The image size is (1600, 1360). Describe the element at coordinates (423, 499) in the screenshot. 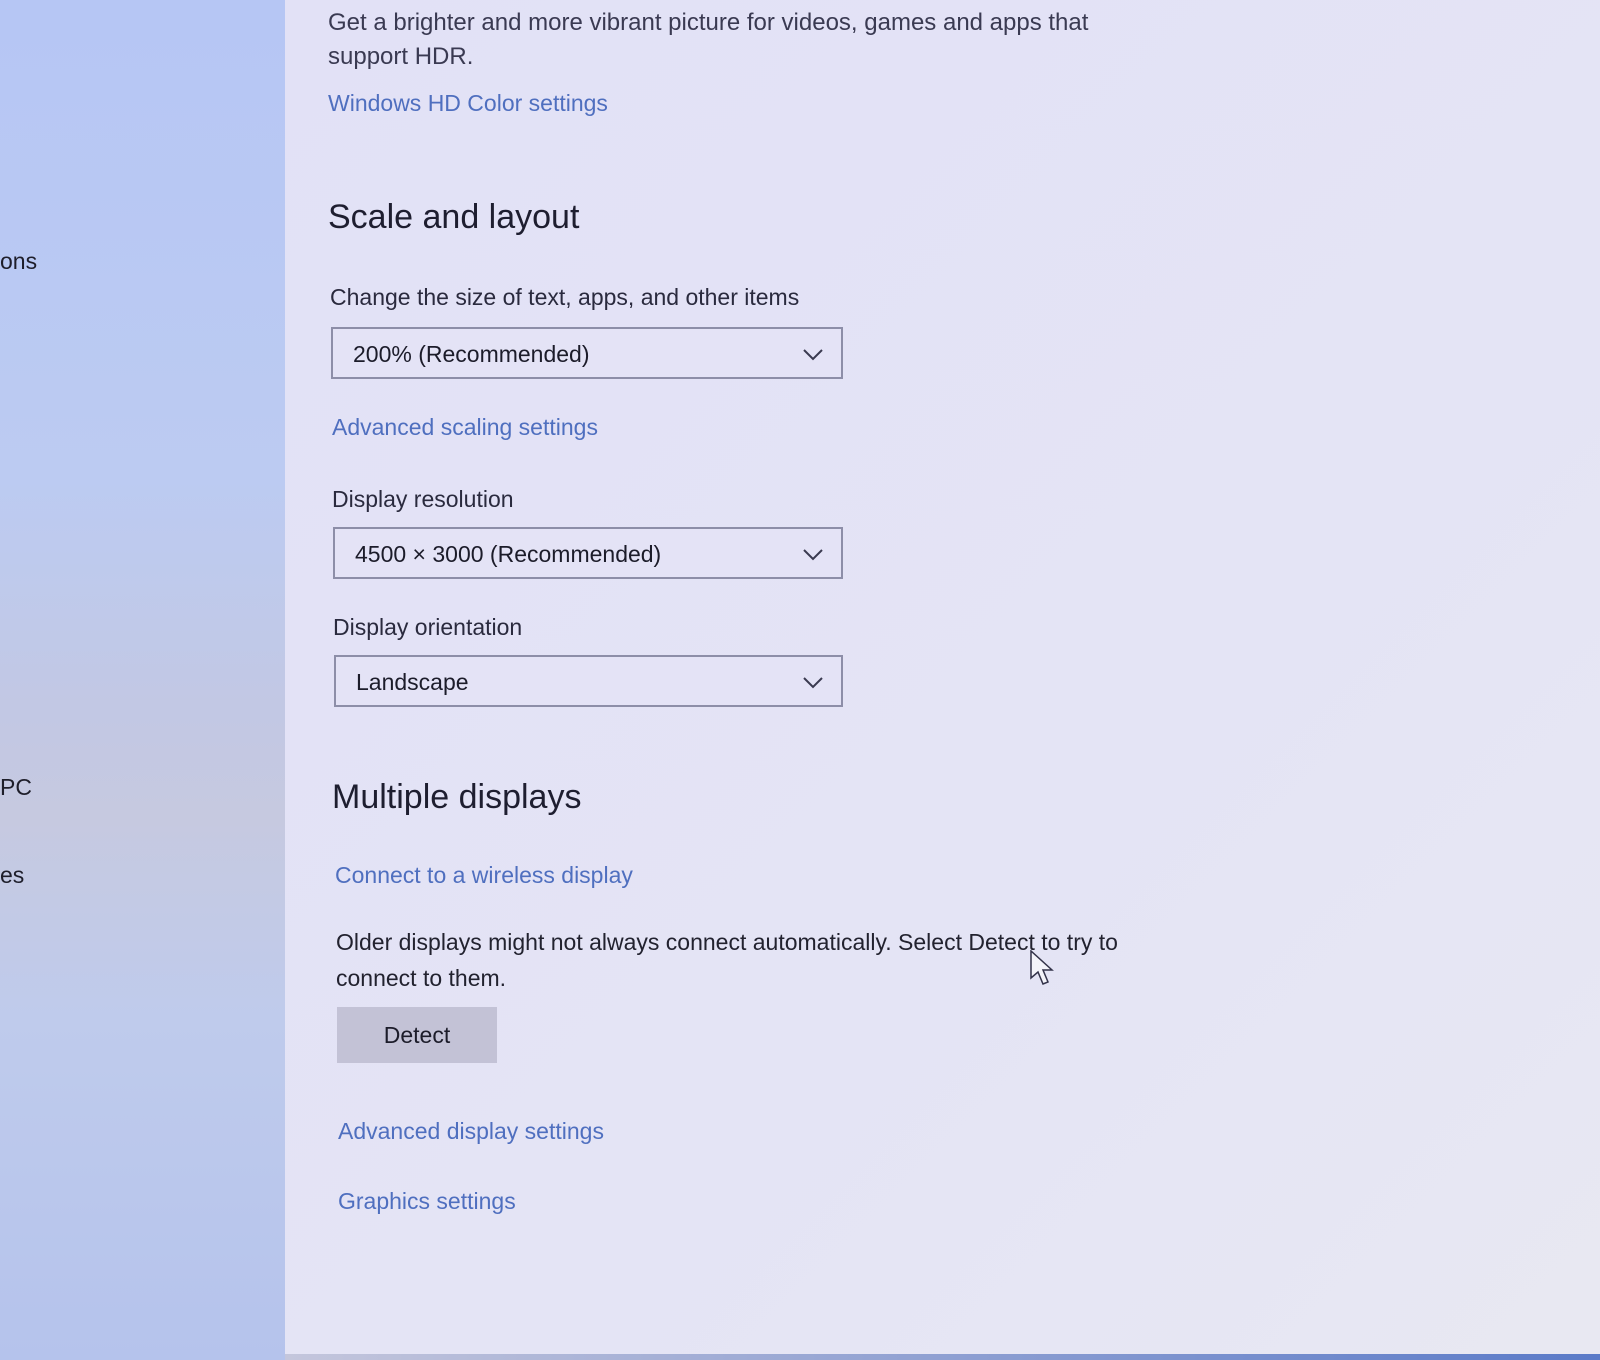

I see `resolution-label: Display resolution` at that location.